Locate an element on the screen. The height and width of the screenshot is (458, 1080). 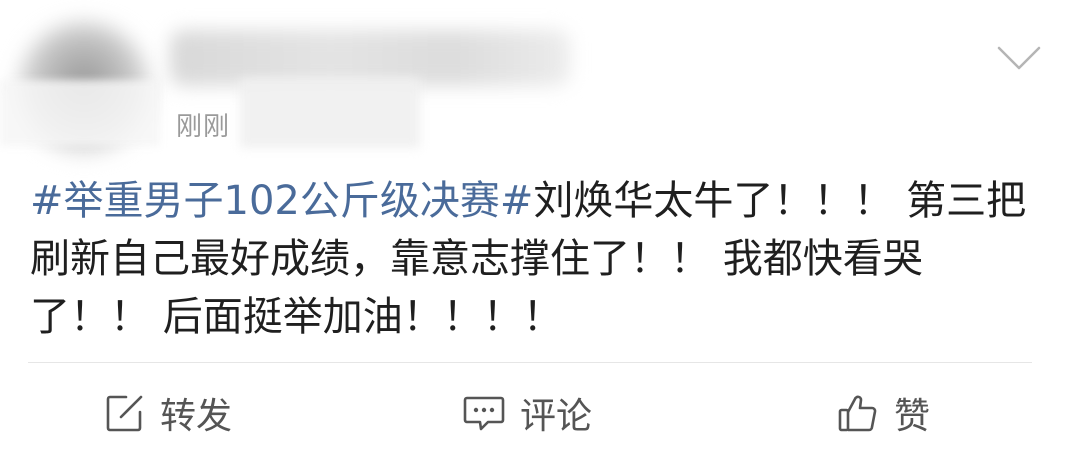
edit-share-icon is located at coordinates (124, 413).